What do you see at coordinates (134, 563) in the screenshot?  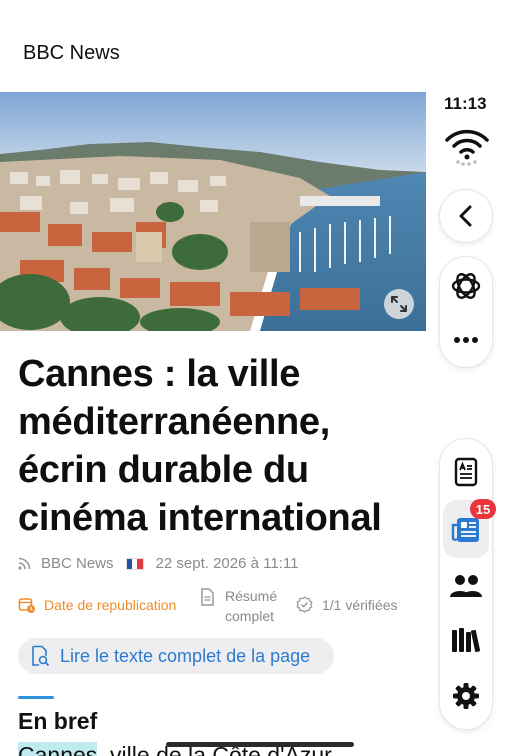 I see `fr-flag-icon` at bounding box center [134, 563].